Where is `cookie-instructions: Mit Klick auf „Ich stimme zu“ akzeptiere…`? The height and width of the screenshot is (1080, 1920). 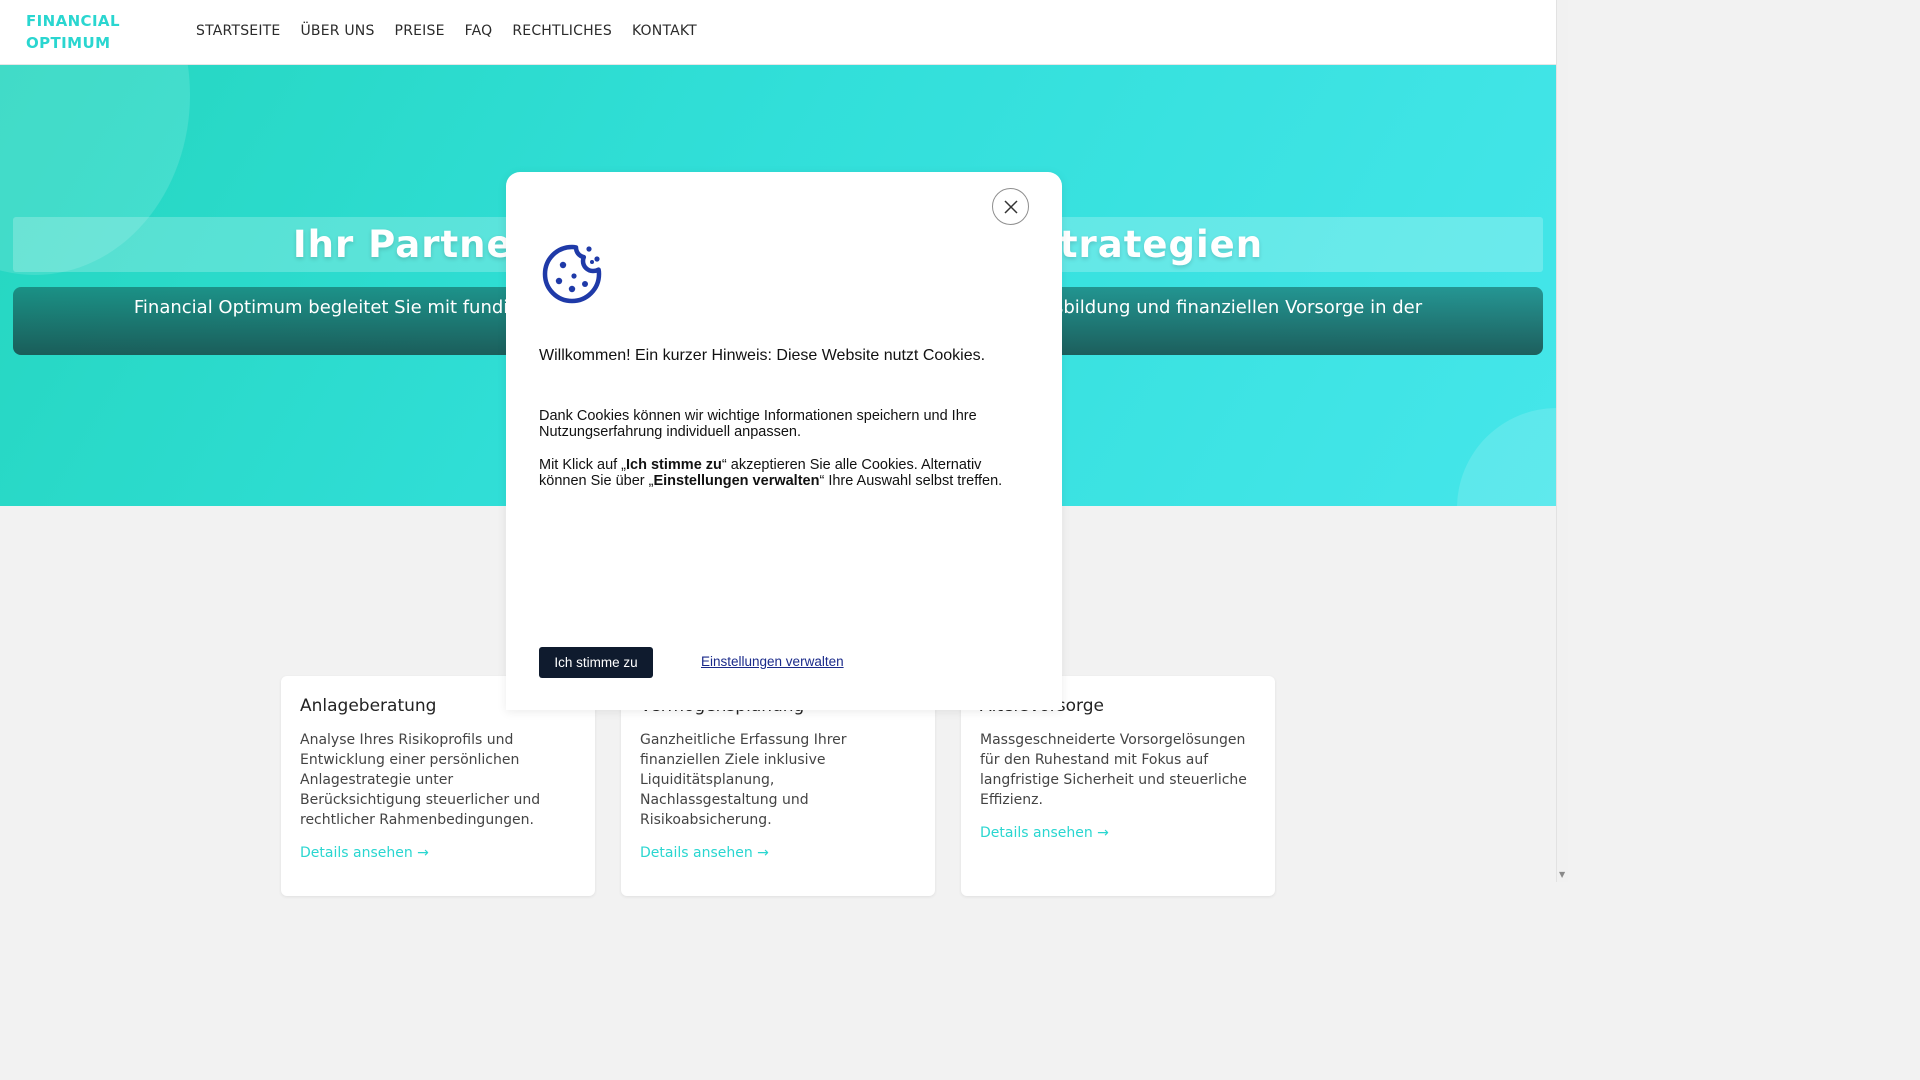 cookie-instructions: Mit Klick auf „Ich stimme zu“ akzeptiere… is located at coordinates (784, 473).